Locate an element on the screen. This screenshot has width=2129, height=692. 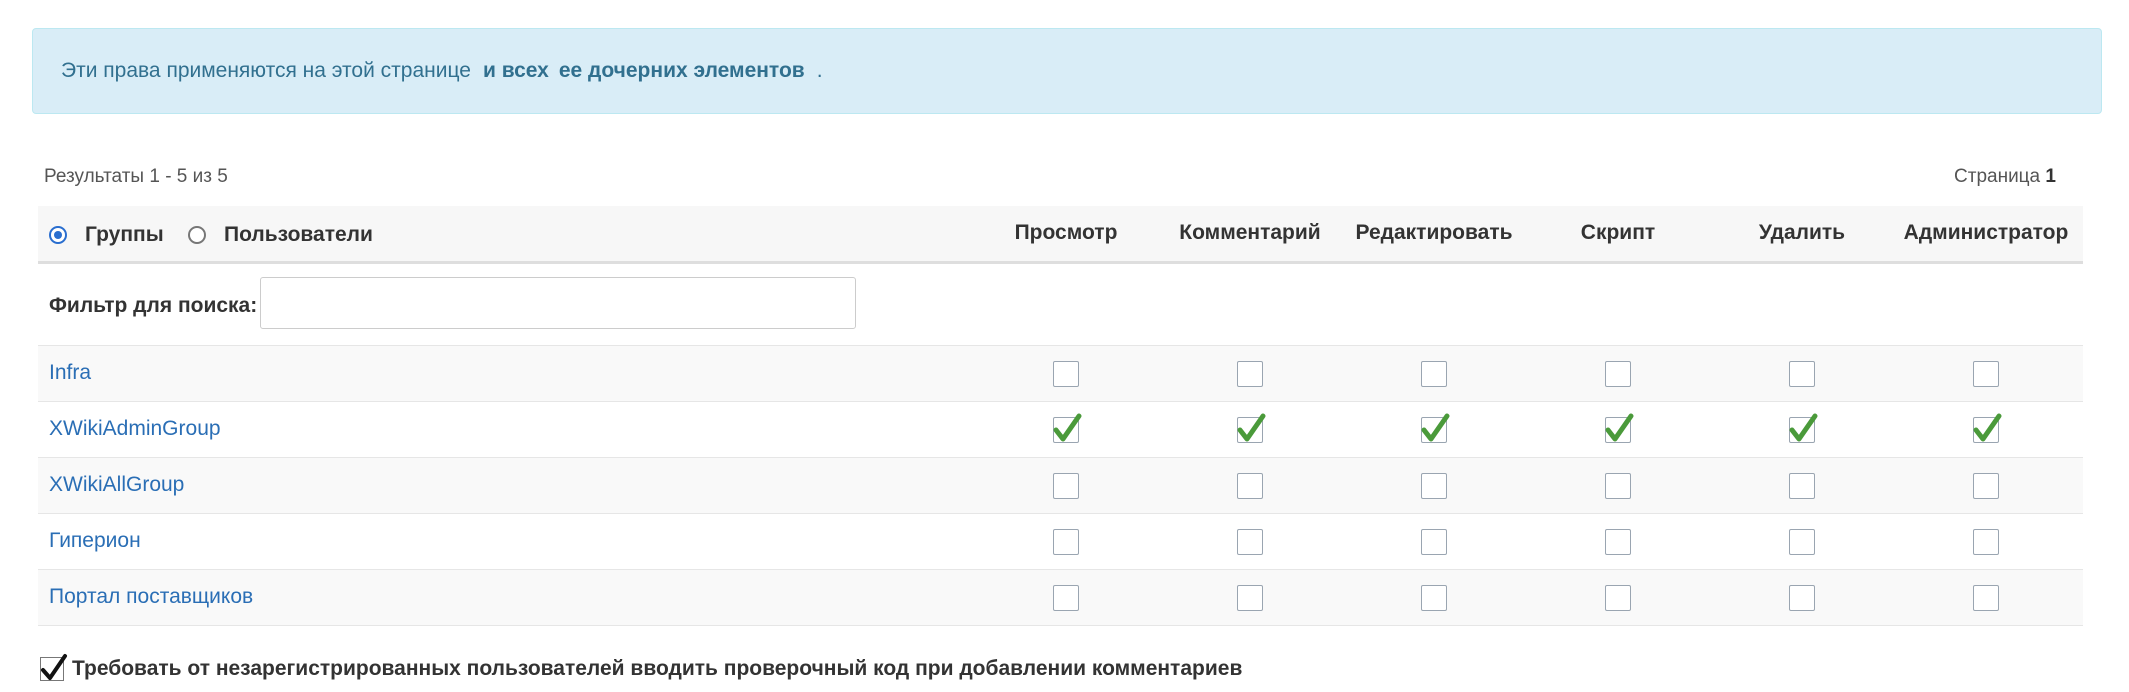
checkmark-icon is located at coordinates (54, 667).